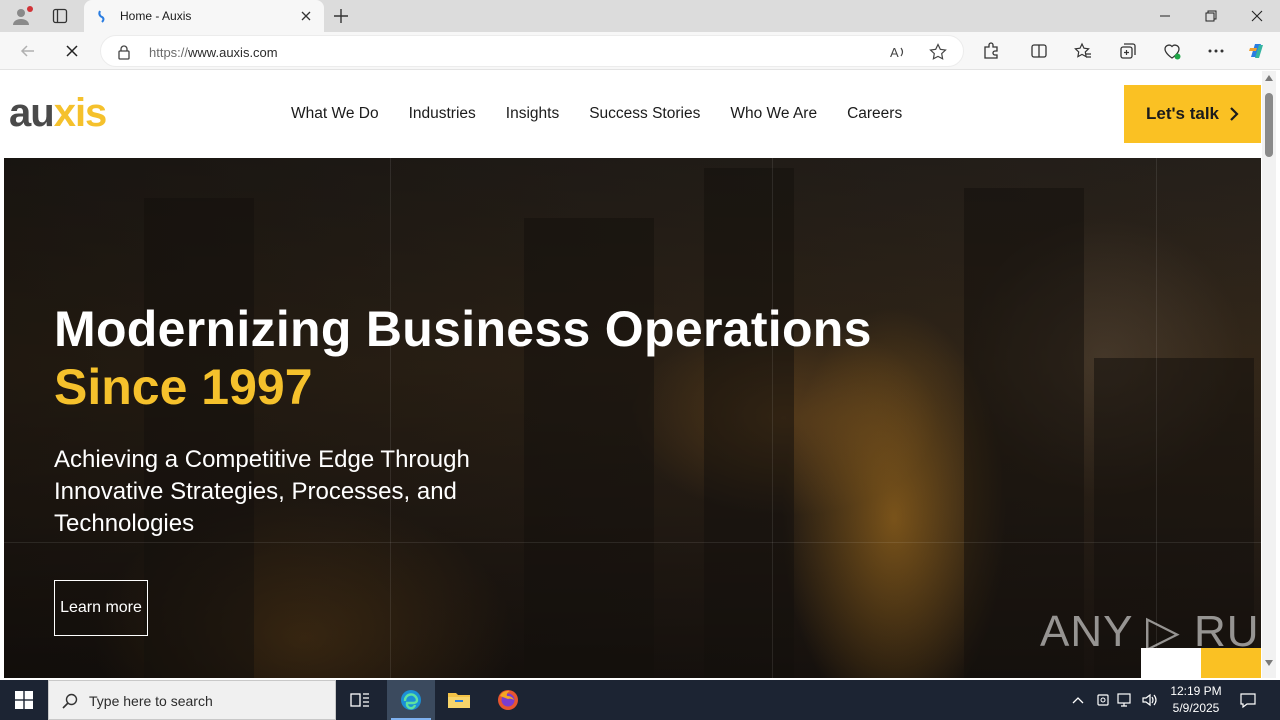 This screenshot has width=1280, height=720. I want to click on lock-icon, so click(124, 52).